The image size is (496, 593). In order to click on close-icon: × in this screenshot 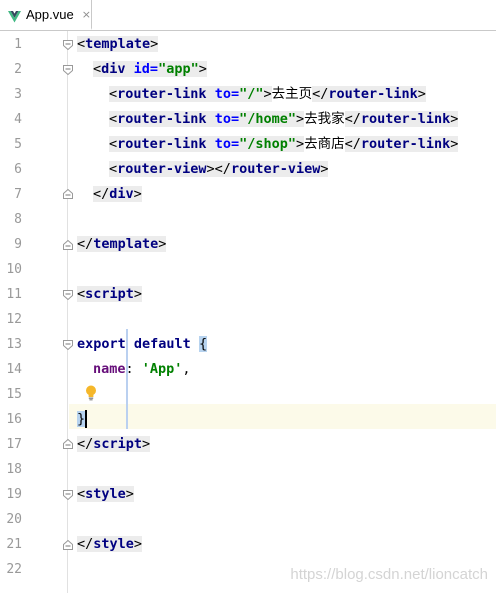, I will do `click(86, 14)`.